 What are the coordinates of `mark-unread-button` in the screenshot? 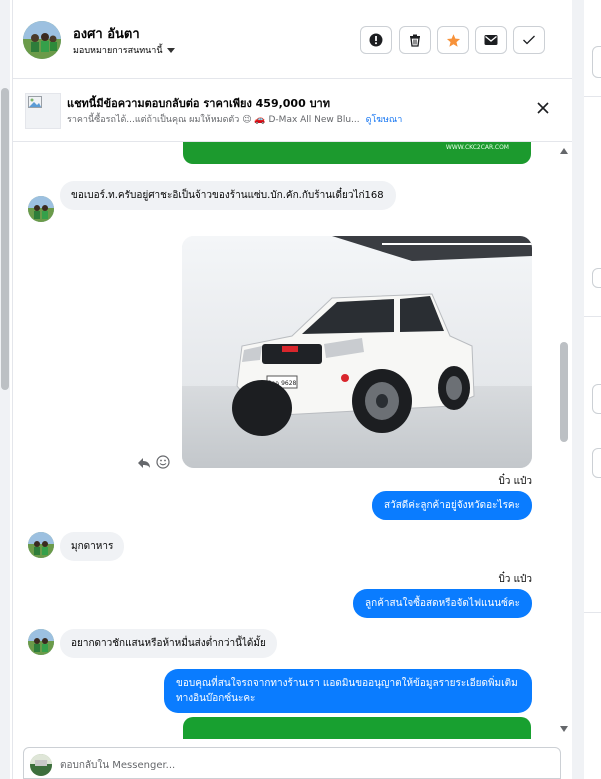 It's located at (491, 40).